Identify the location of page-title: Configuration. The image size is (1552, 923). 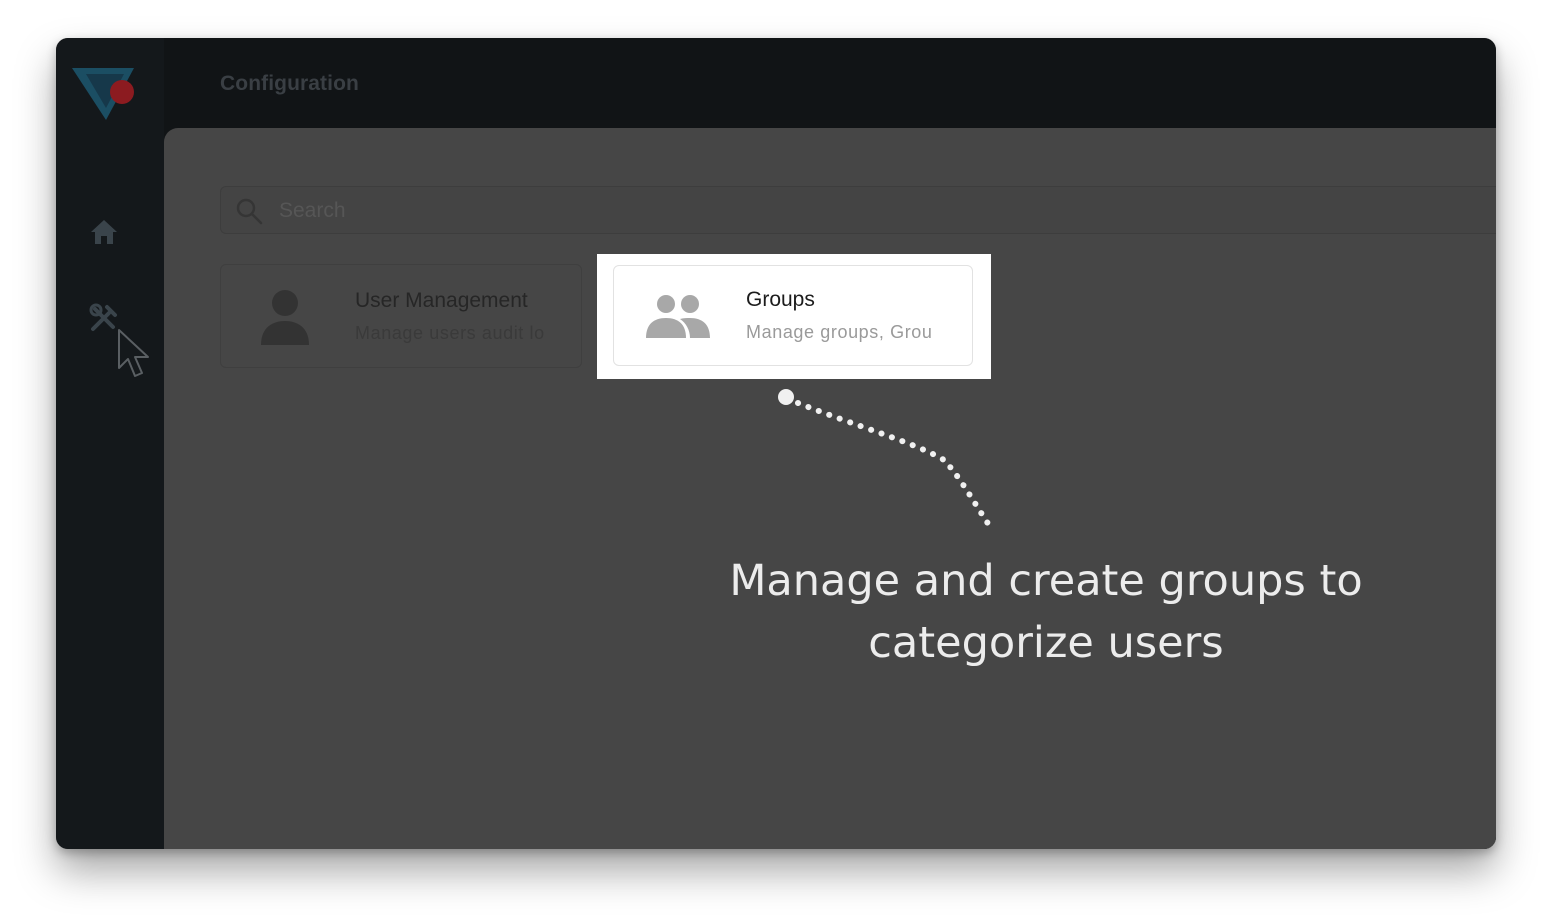
(289, 83).